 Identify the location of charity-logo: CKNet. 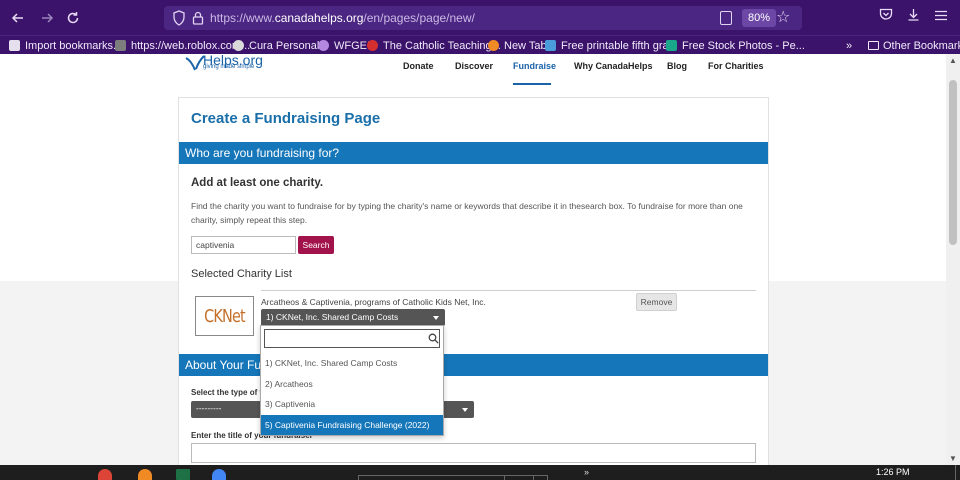
(224, 316).